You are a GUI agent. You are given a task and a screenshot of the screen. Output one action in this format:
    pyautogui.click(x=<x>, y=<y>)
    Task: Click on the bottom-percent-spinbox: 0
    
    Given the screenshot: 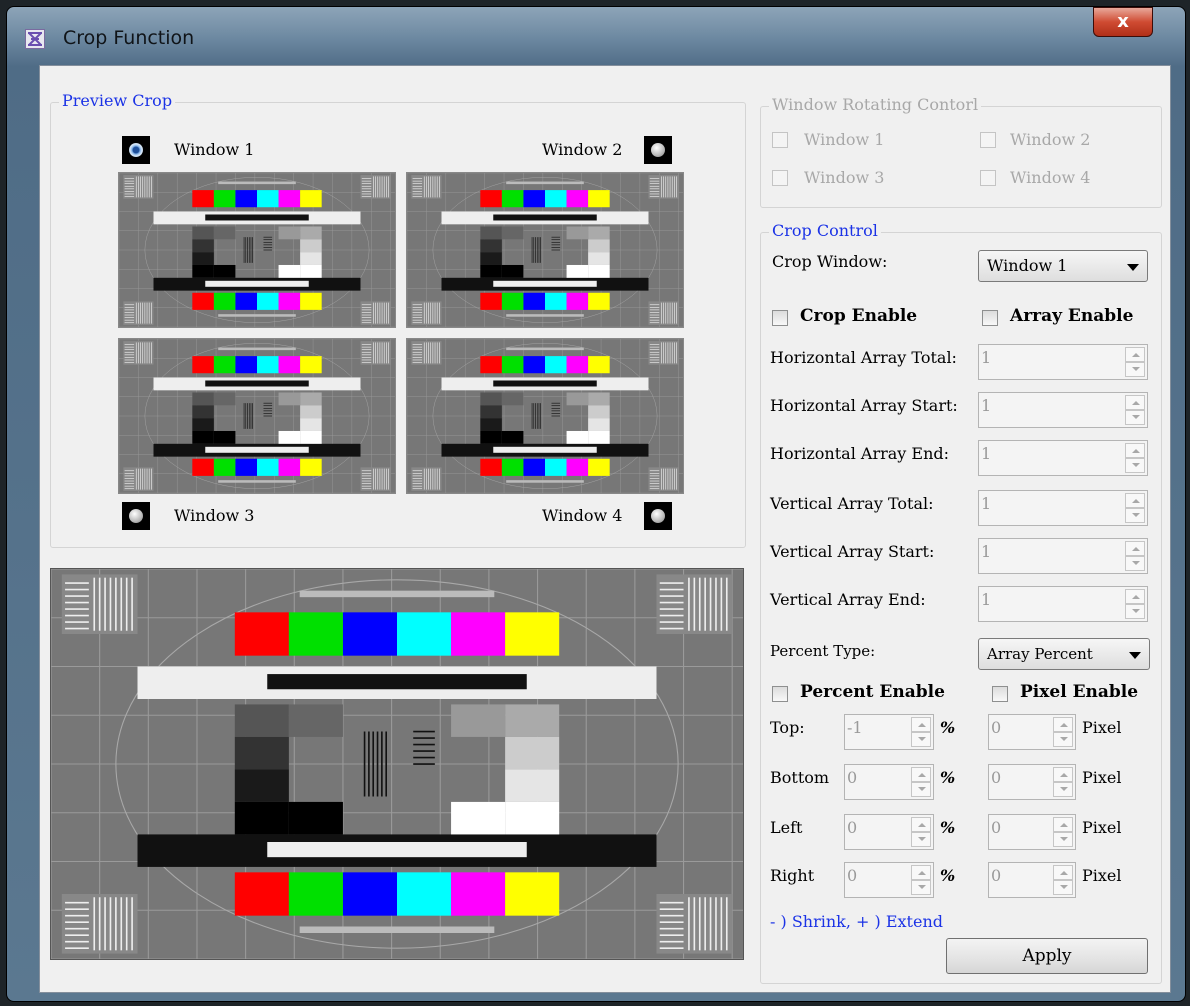 What is the action you would take?
    pyautogui.click(x=889, y=782)
    